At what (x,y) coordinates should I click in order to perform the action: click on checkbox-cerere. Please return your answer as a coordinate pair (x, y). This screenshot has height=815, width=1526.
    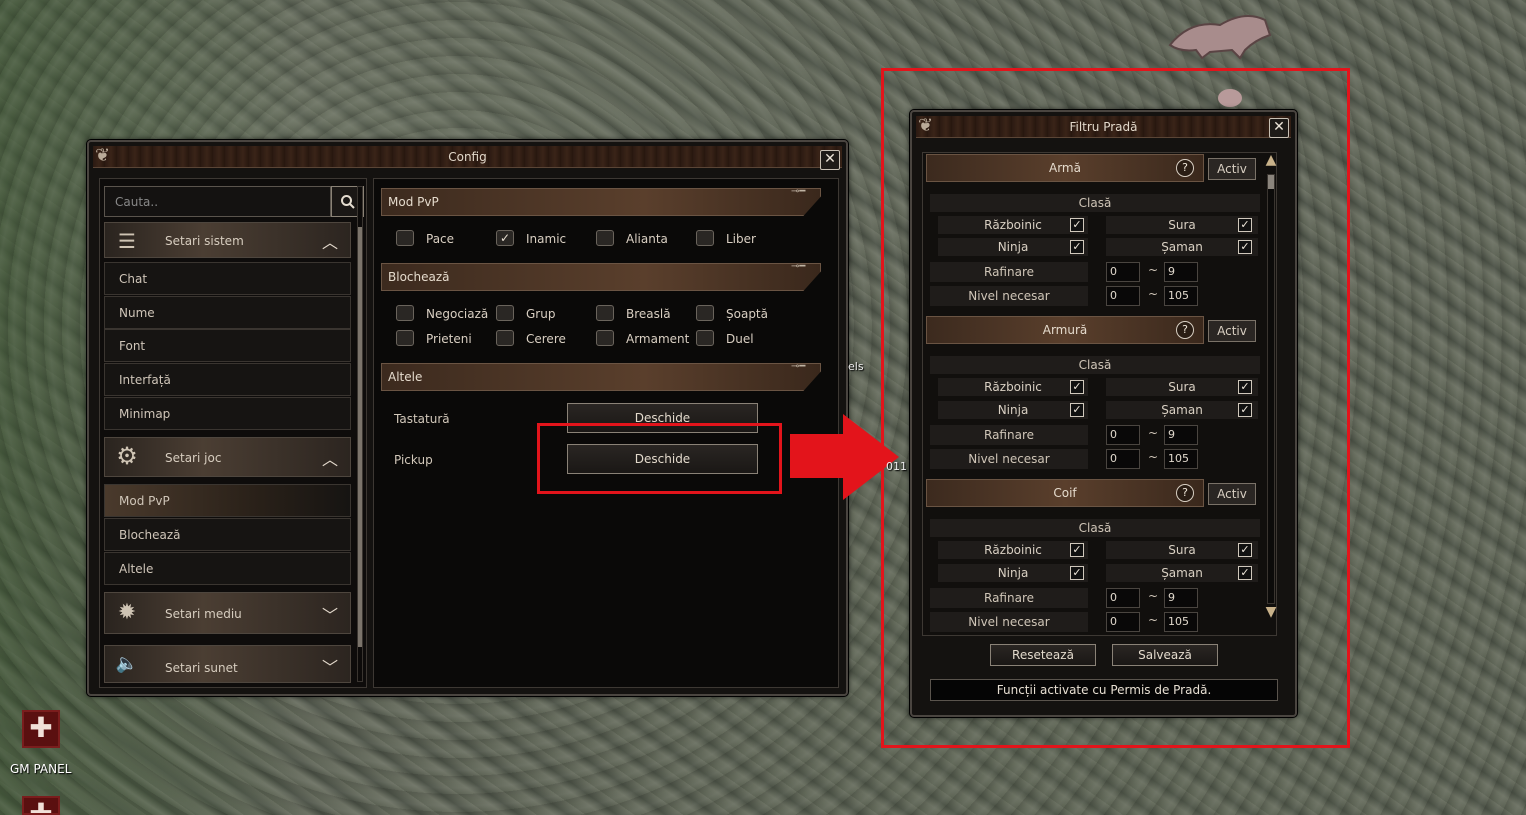
    Looking at the image, I should click on (505, 338).